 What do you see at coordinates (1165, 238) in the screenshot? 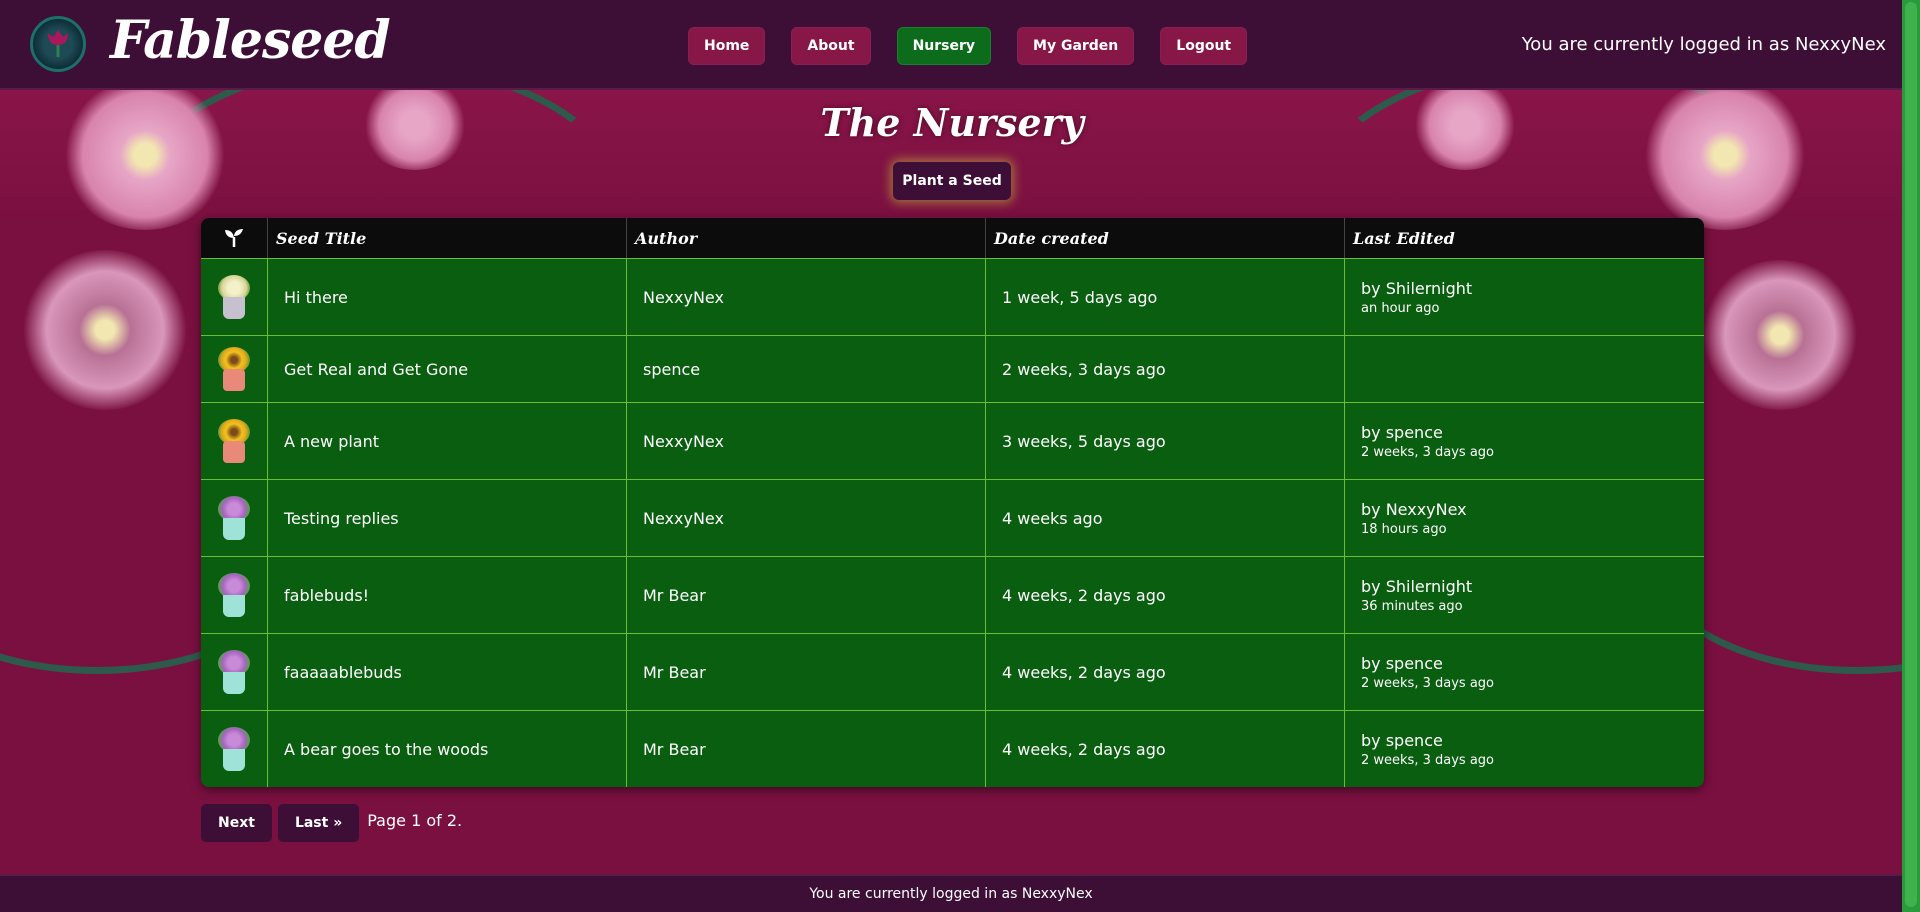
I see `column-header-date-created: Date created` at bounding box center [1165, 238].